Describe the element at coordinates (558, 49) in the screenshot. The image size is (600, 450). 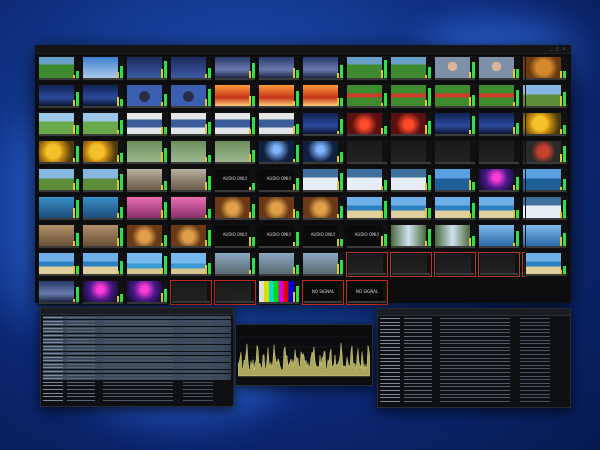
I see `window-controls: _ □ ×` at that location.